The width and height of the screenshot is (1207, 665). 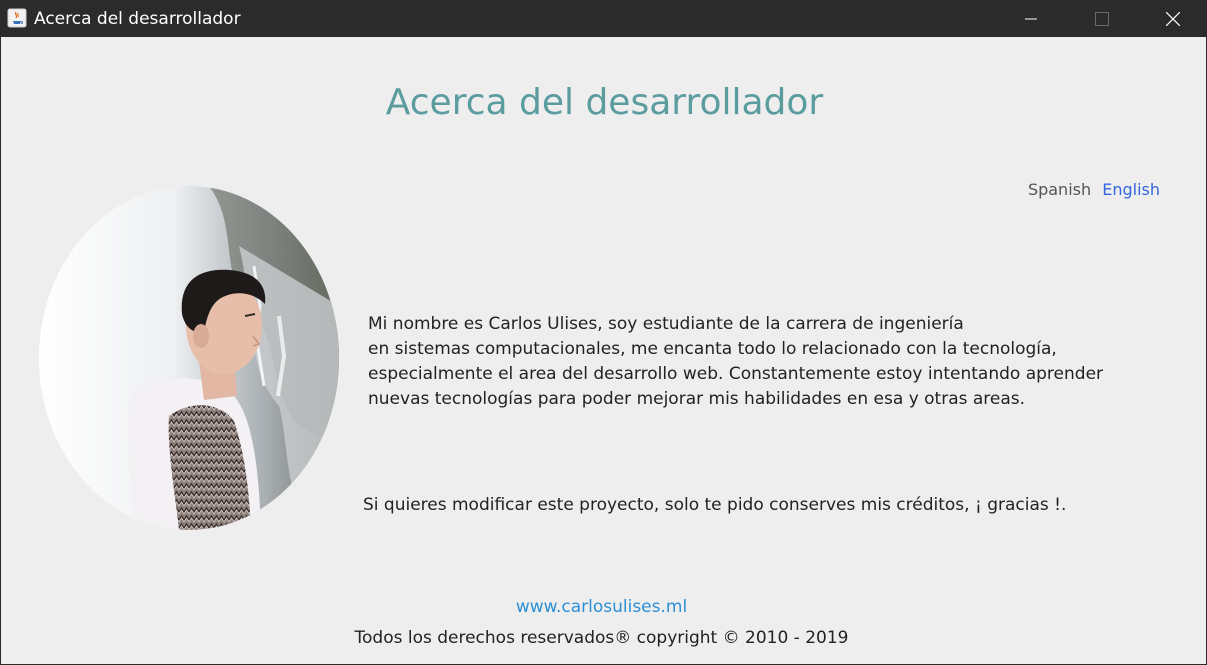 What do you see at coordinates (1094, 189) in the screenshot?
I see `language-selector: Spanish English` at bounding box center [1094, 189].